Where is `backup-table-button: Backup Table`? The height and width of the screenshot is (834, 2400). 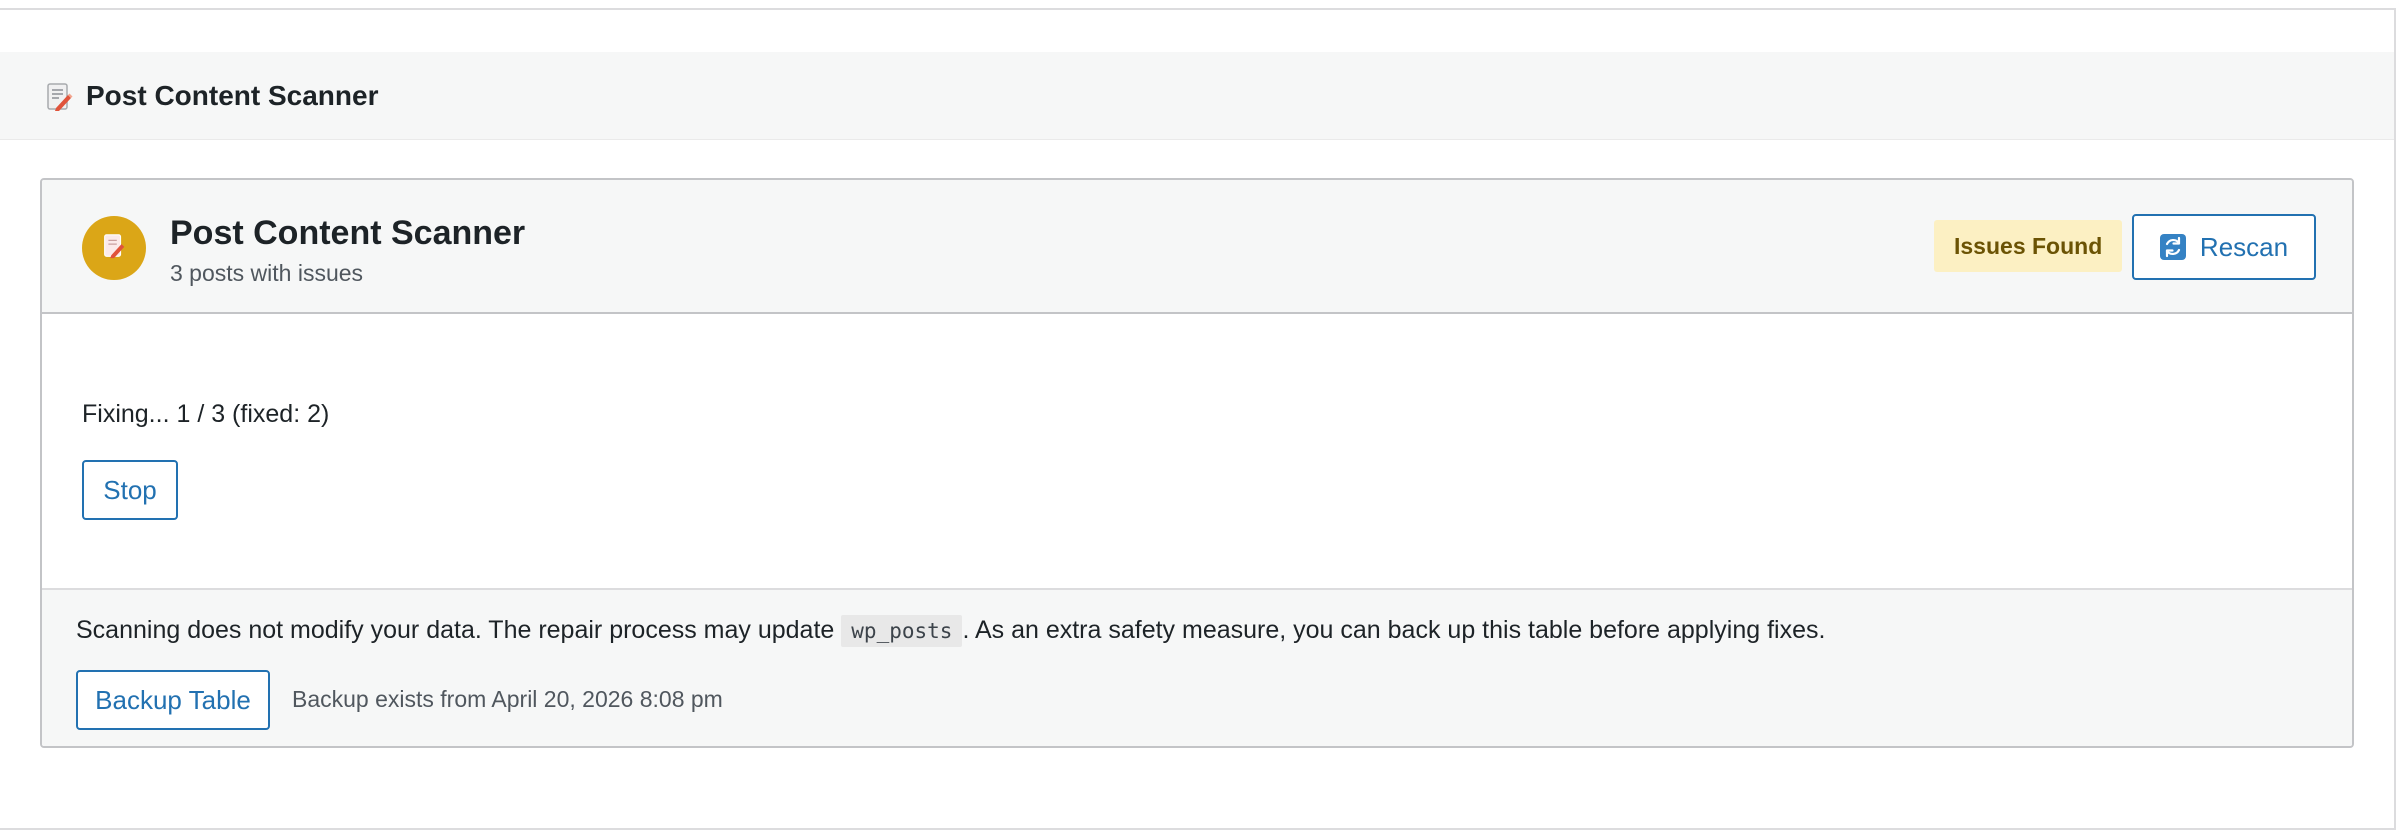 backup-table-button: Backup Table is located at coordinates (173, 700).